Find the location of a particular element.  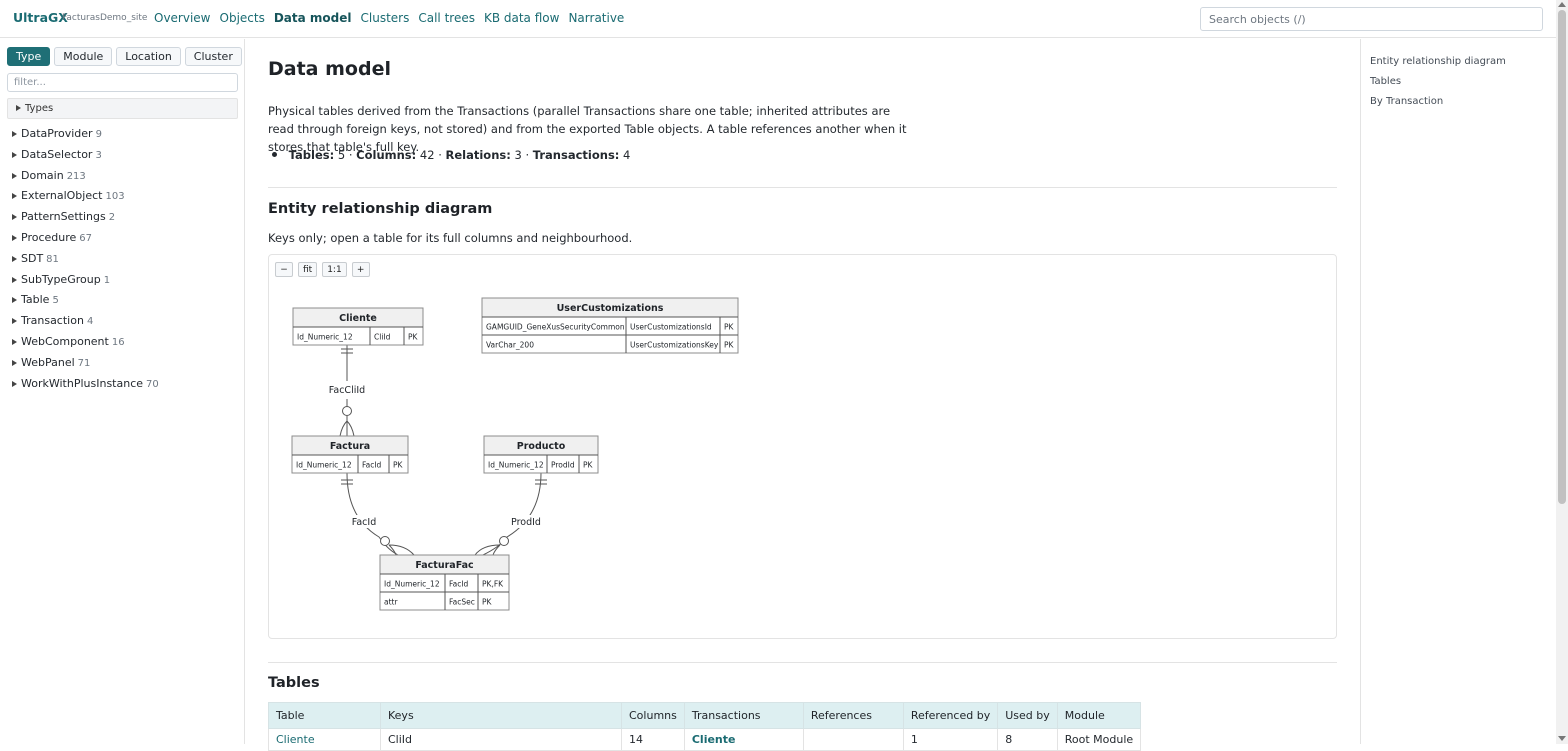

type-item-label: Table is located at coordinates (35, 300).